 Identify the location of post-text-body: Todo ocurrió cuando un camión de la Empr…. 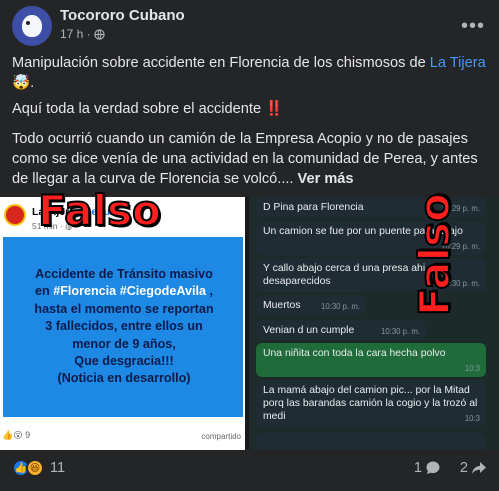
(245, 159).